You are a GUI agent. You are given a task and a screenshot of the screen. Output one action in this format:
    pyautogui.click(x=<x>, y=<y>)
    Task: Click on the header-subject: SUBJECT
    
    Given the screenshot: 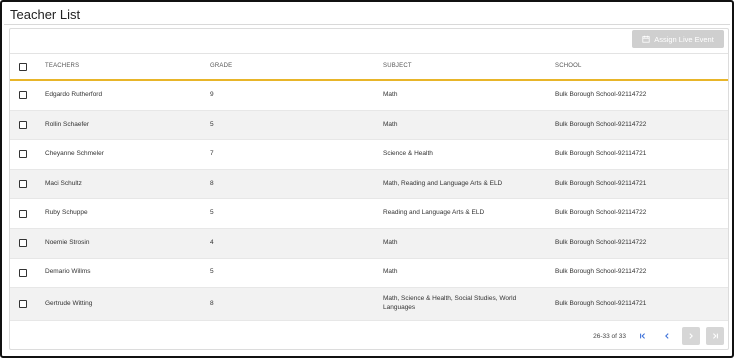 What is the action you would take?
    pyautogui.click(x=465, y=66)
    